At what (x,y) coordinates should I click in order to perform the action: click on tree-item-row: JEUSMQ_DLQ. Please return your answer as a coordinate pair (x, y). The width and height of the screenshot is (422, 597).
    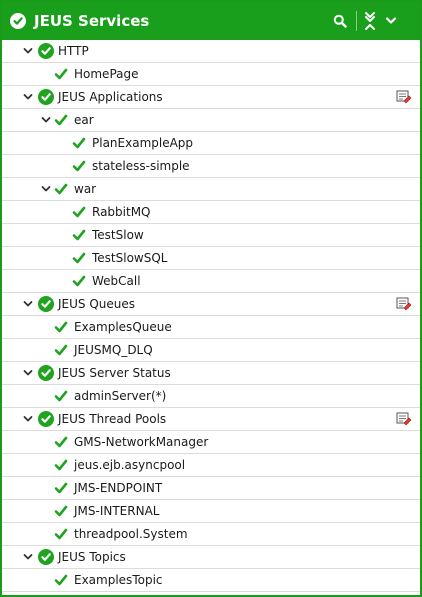
    Looking at the image, I should click on (211, 350).